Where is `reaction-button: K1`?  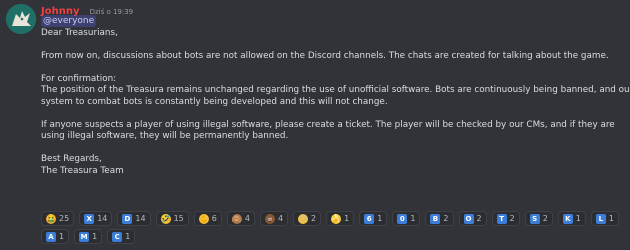 reaction-button: K1 is located at coordinates (571, 218).